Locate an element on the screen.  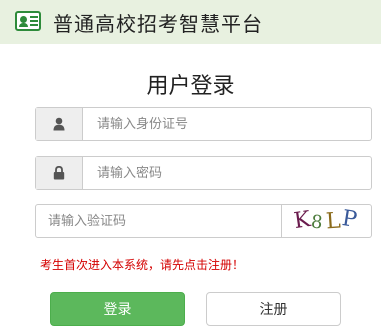
id-card-icon is located at coordinates (28, 21).